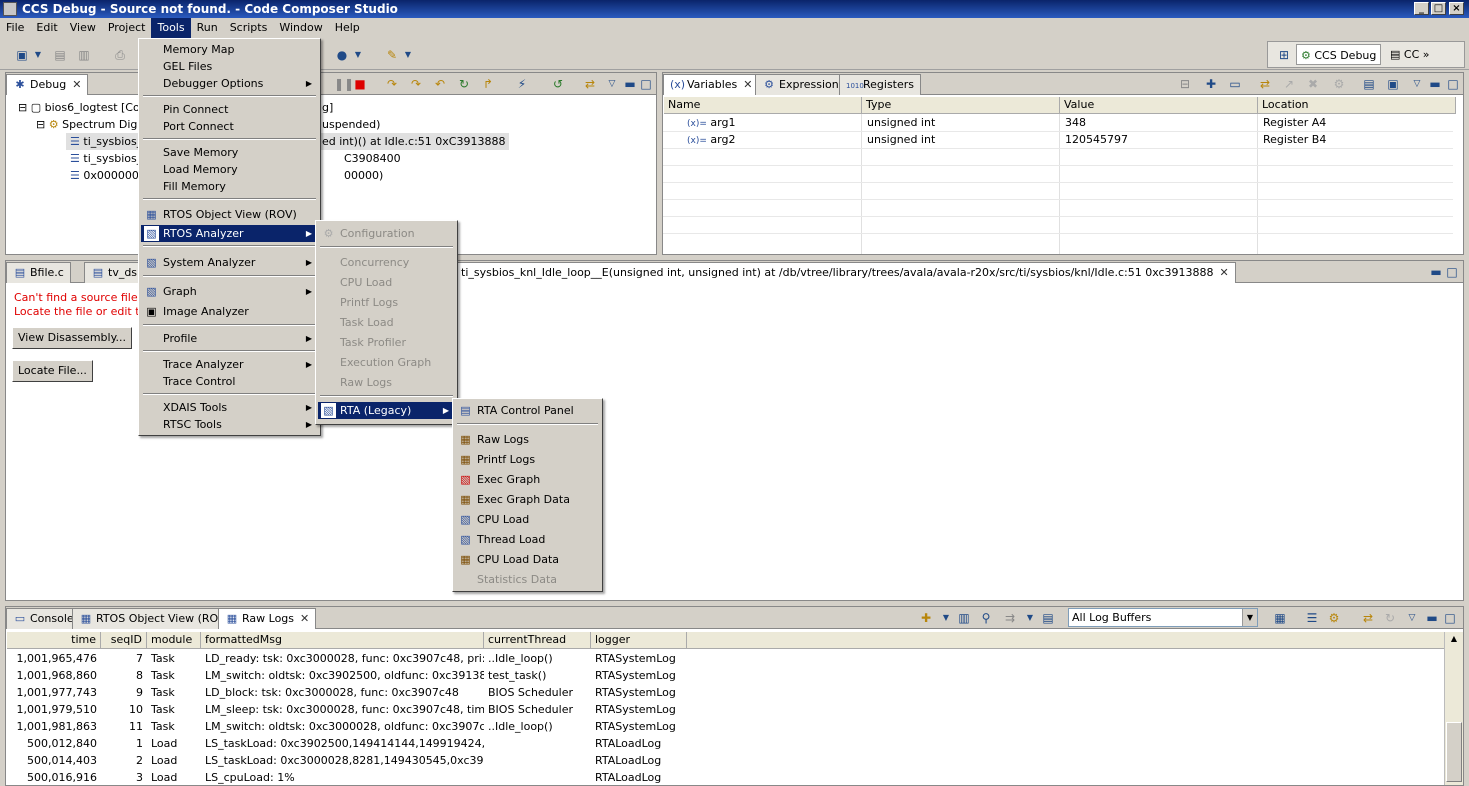  Describe the element at coordinates (229, 338) in the screenshot. I see `menu-item-profile: Profile ▶` at that location.